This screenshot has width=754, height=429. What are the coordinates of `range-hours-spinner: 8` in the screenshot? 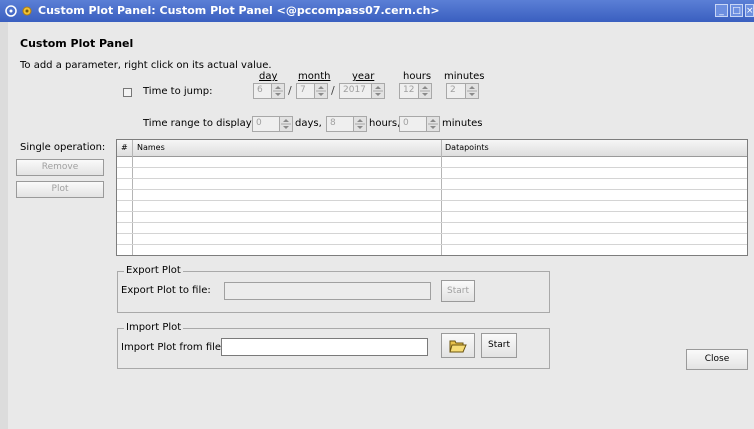 It's located at (346, 124).